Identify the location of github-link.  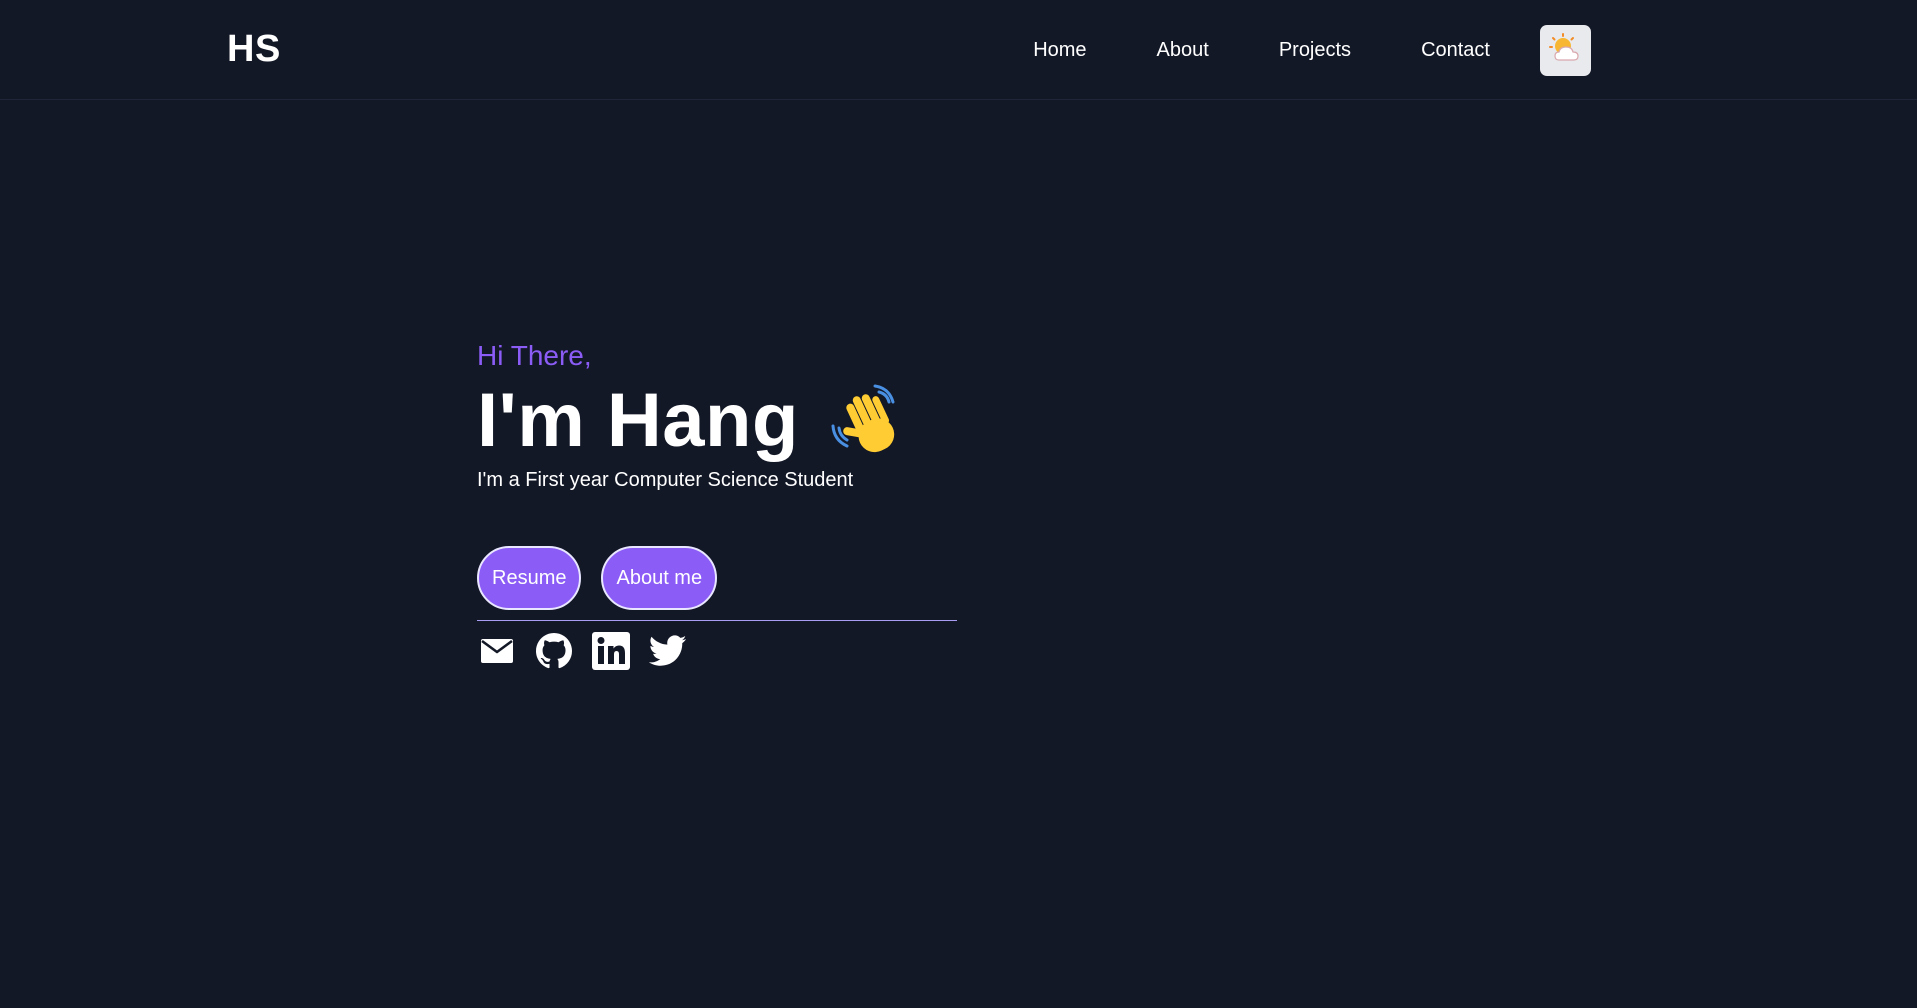
(554, 651).